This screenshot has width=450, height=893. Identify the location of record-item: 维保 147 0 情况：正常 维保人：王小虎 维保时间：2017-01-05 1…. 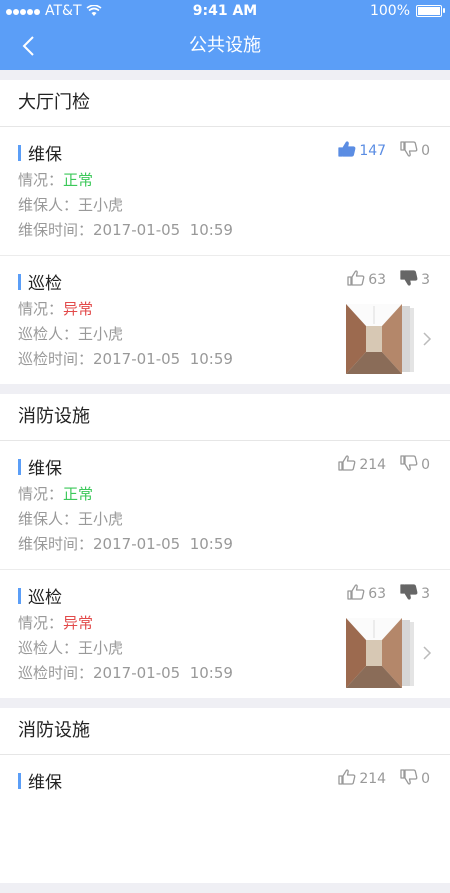
(225, 191).